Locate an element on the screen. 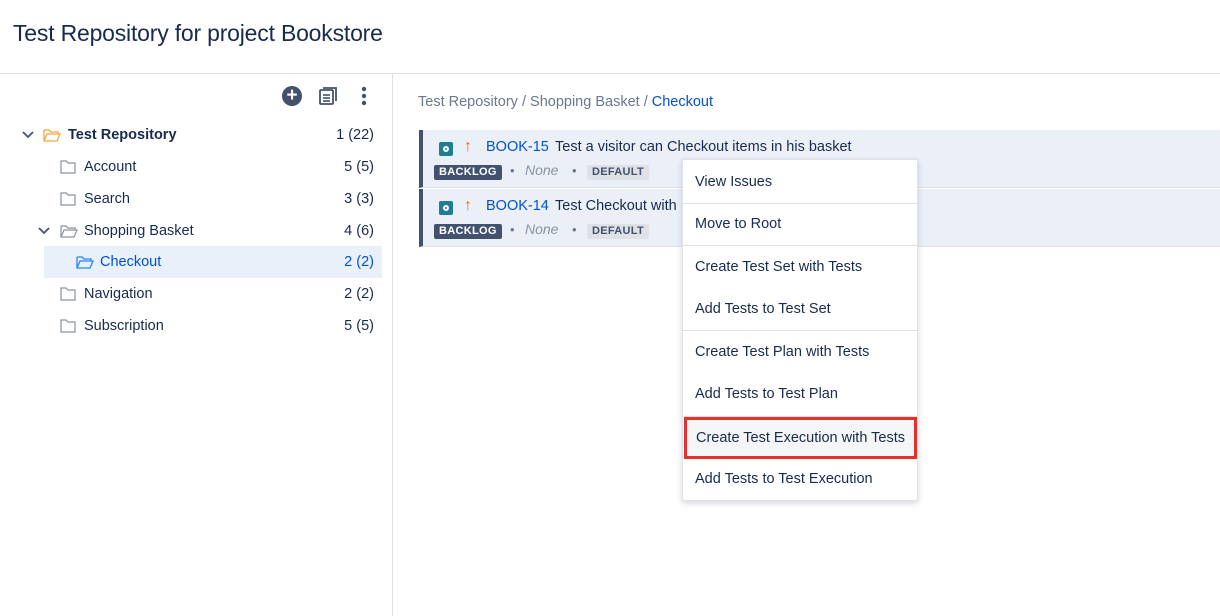 The image size is (1220, 616). breadcrumb-current: Checkout is located at coordinates (682, 102).